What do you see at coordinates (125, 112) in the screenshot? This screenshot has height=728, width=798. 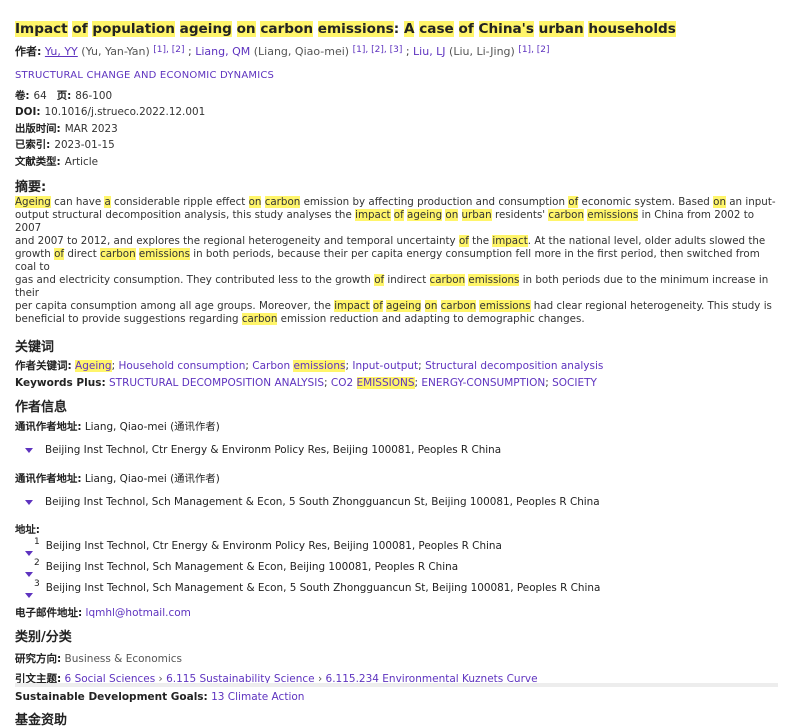 I see `doi-value: 10.1016/j.strueco.2022.12.001` at bounding box center [125, 112].